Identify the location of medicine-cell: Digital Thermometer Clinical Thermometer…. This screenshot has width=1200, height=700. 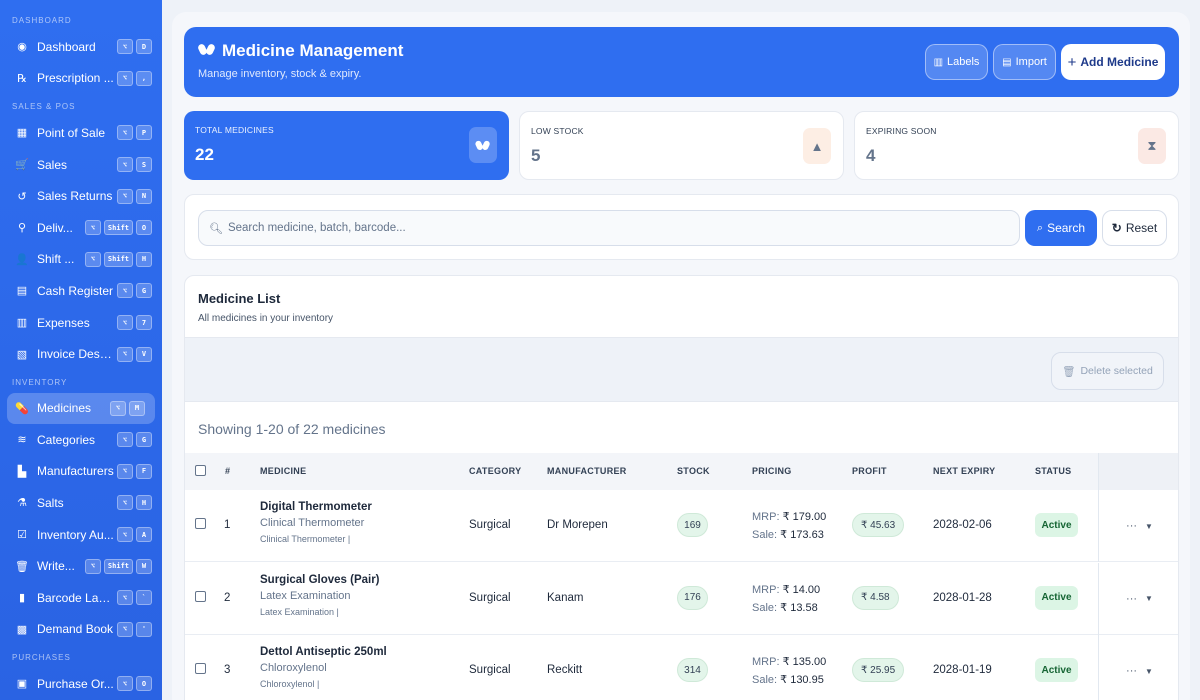
(360, 522).